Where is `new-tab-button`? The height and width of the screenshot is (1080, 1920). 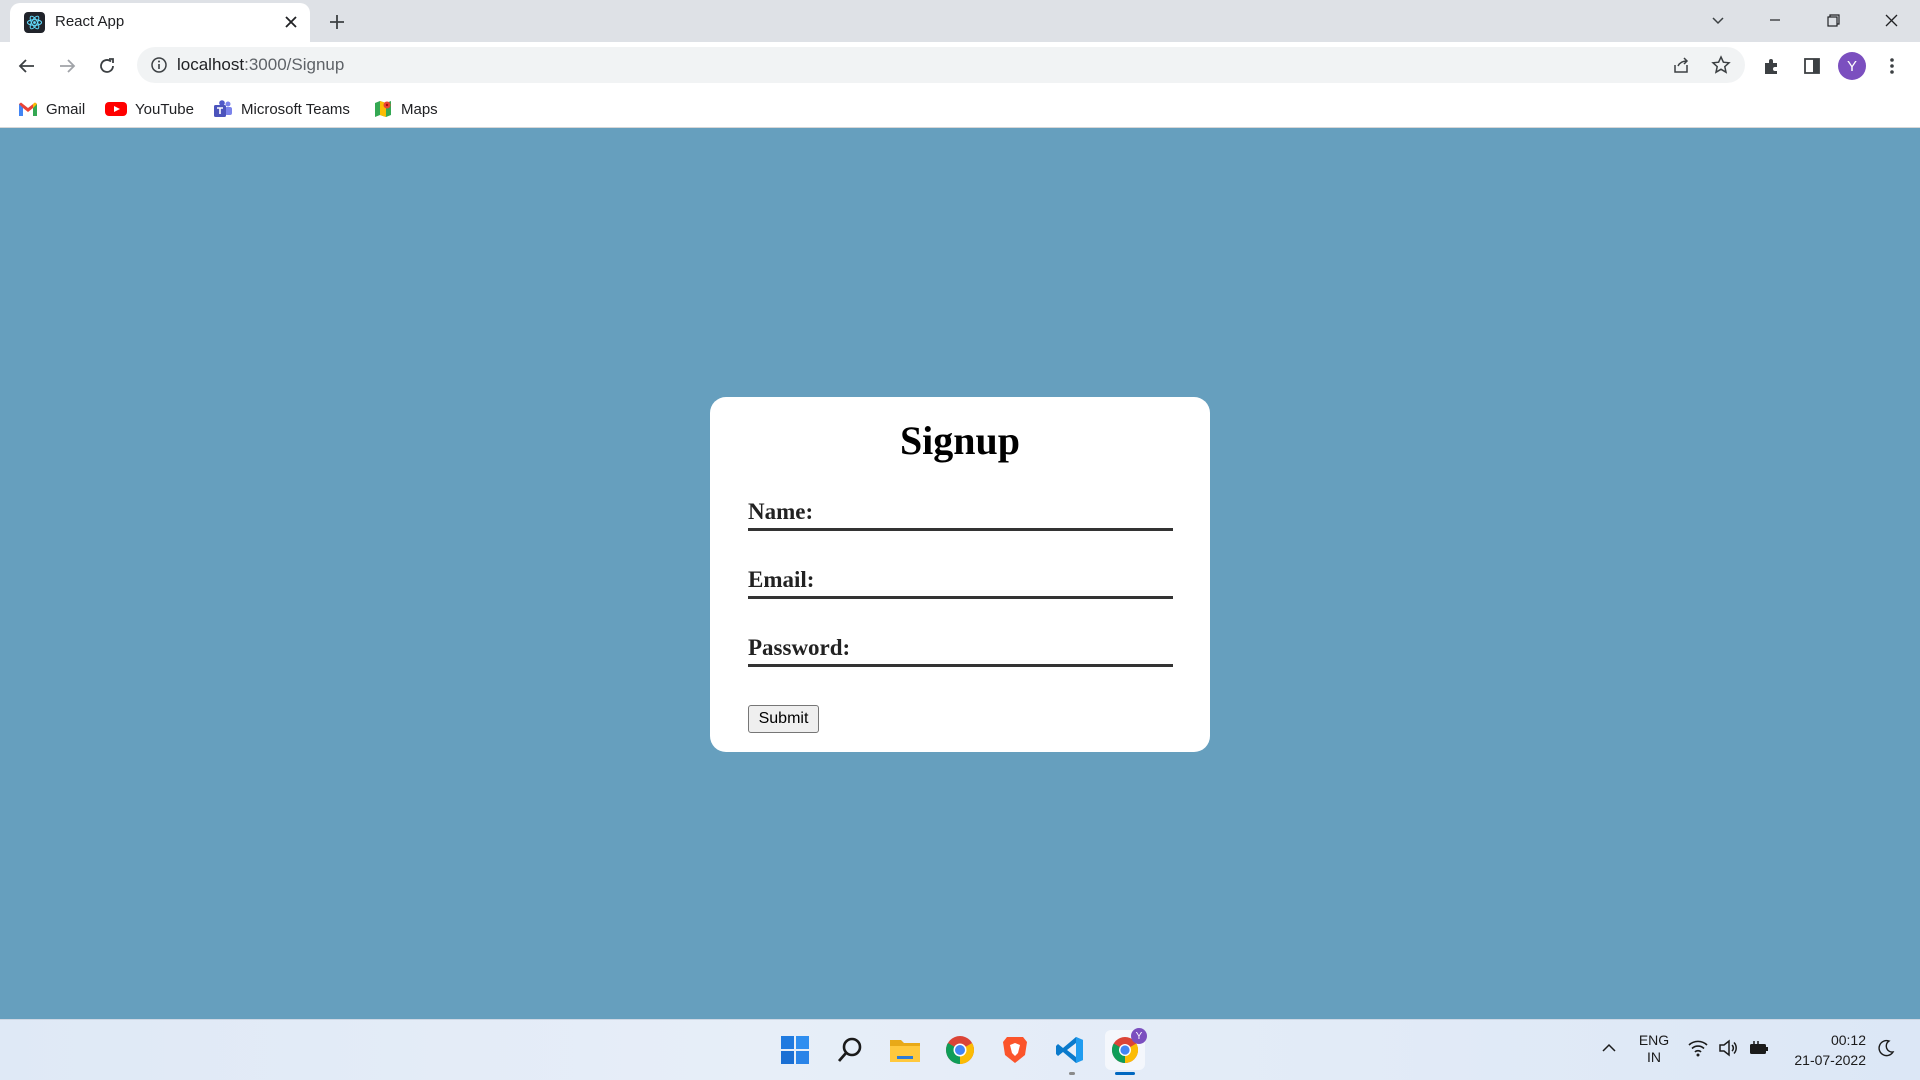
new-tab-button is located at coordinates (337, 22).